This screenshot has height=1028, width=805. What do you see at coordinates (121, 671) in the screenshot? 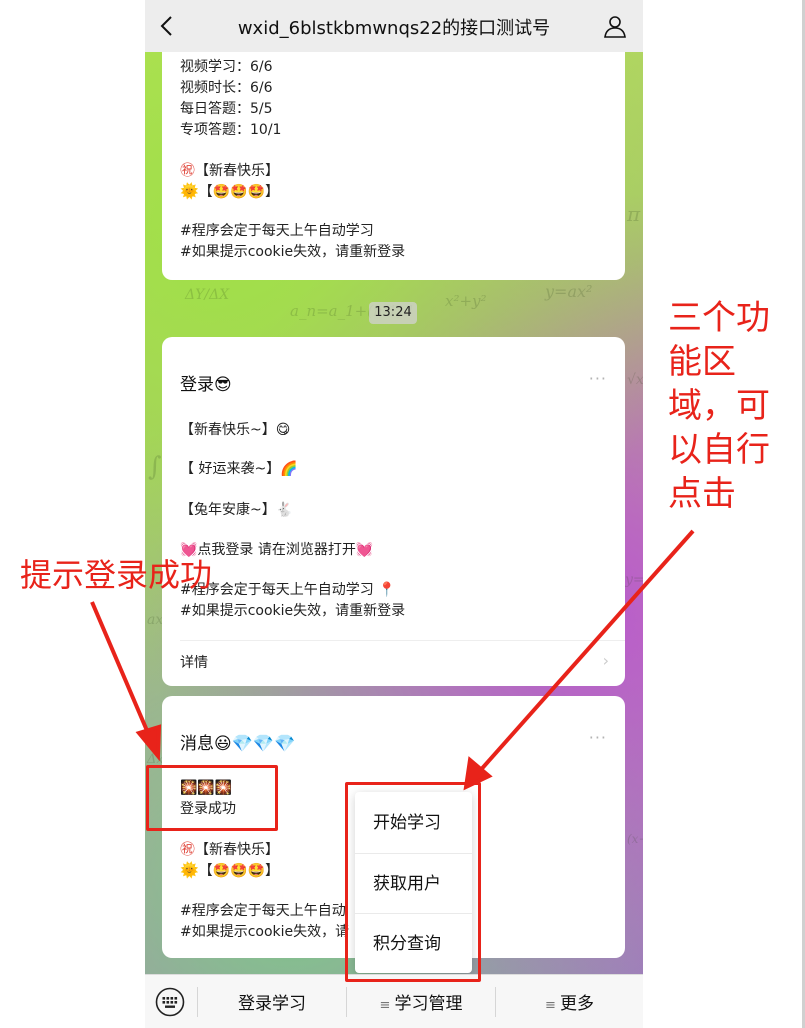
I see `arrow-line-left` at bounding box center [121, 671].